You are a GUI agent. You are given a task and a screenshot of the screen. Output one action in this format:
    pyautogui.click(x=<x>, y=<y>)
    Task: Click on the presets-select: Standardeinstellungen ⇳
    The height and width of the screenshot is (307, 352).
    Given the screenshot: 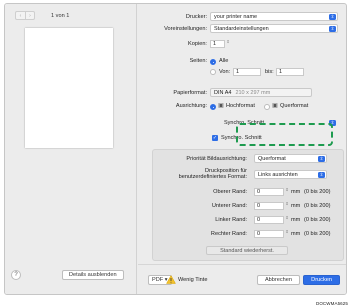 What is the action you would take?
    pyautogui.click(x=274, y=28)
    